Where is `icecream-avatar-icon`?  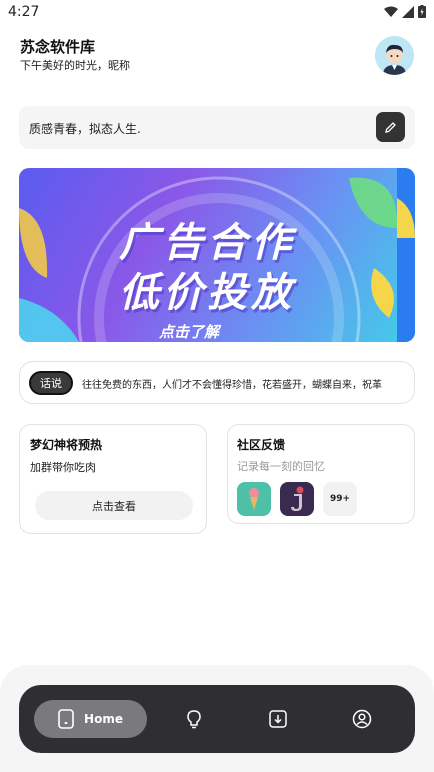
icecream-avatar-icon is located at coordinates (254, 499).